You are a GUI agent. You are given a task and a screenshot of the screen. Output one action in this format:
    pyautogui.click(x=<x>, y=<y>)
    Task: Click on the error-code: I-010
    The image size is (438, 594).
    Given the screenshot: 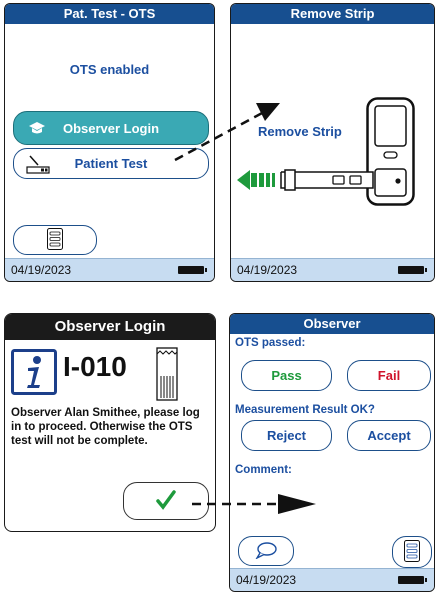 What is the action you would take?
    pyautogui.click(x=95, y=366)
    